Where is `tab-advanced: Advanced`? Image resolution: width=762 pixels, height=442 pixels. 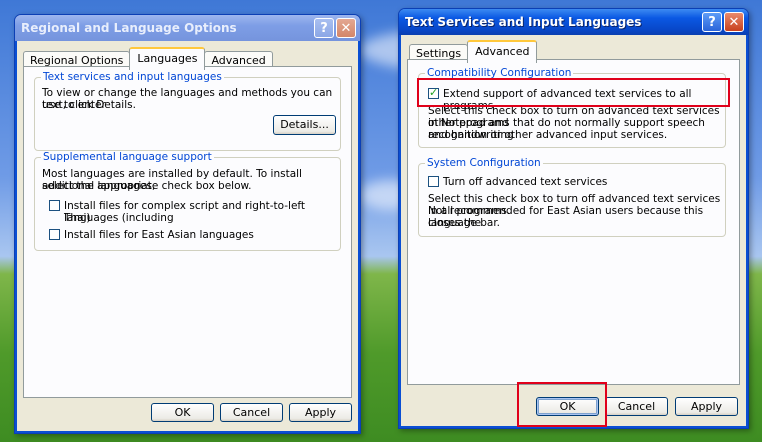 tab-advanced: Advanced is located at coordinates (502, 51).